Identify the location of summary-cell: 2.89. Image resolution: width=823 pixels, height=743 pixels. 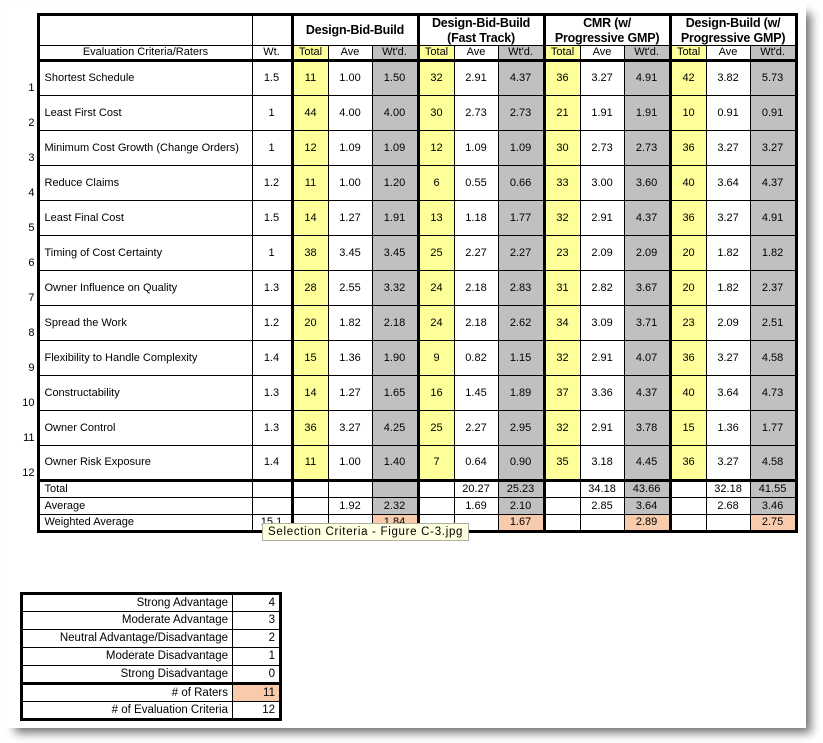
(647, 523).